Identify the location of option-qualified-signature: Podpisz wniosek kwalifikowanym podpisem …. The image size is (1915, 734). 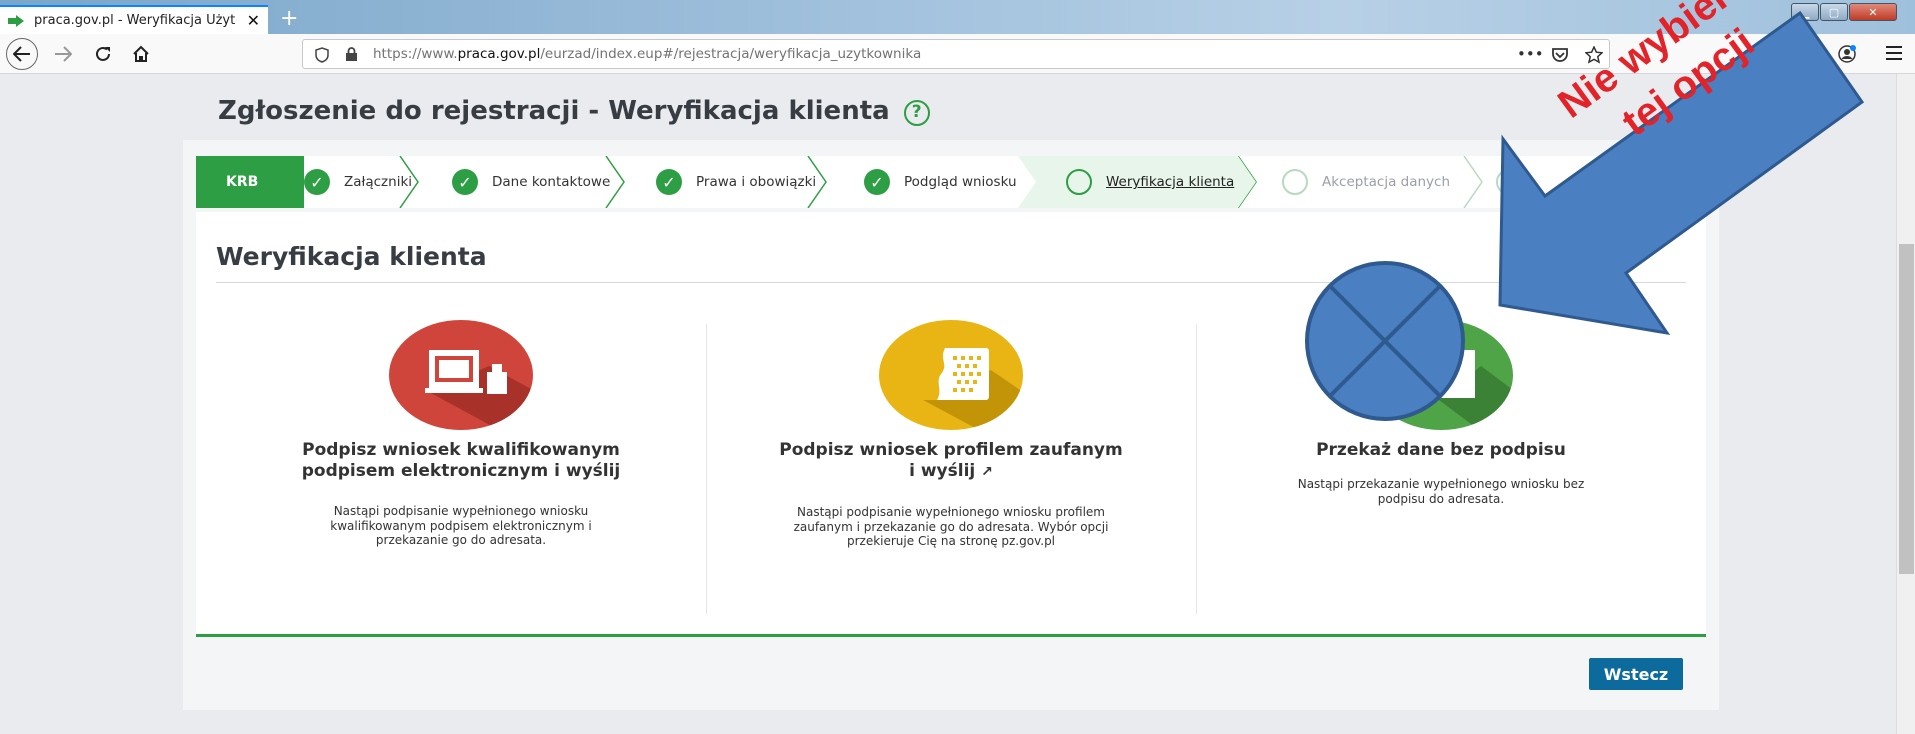
(461, 434).